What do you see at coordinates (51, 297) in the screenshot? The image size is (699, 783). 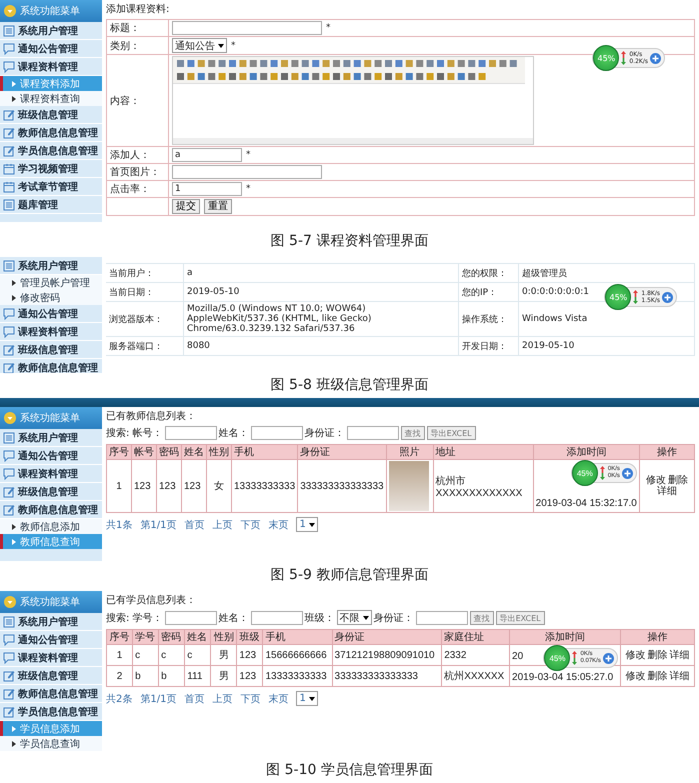 I see `submenu-item: 修改密码` at bounding box center [51, 297].